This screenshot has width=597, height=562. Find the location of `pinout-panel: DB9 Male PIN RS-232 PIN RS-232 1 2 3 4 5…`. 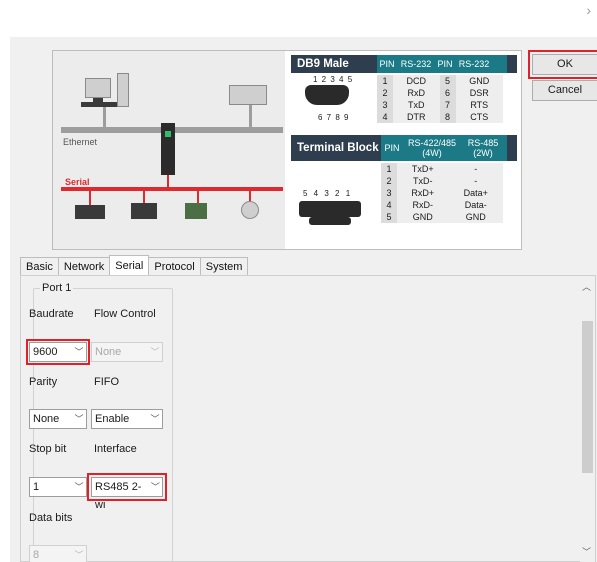

pinout-panel: DB9 Male PIN RS-232 PIN RS-232 1 2 3 4 5… is located at coordinates (403, 150).